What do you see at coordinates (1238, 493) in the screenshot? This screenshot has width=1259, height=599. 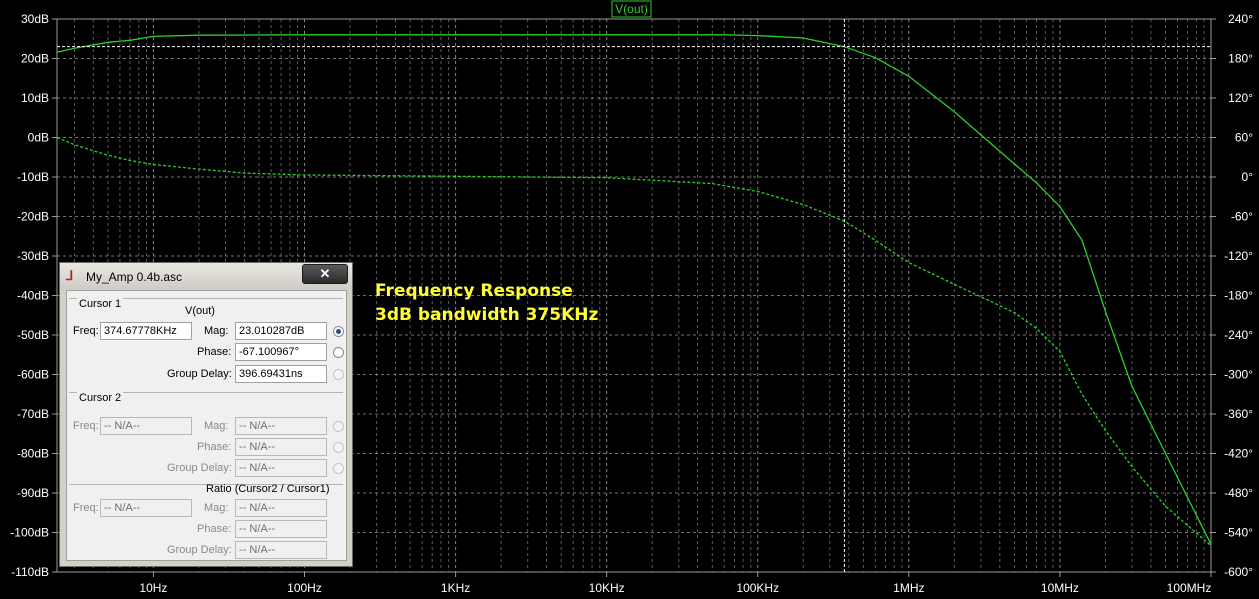 I see `y2-tick-label: -480°` at bounding box center [1238, 493].